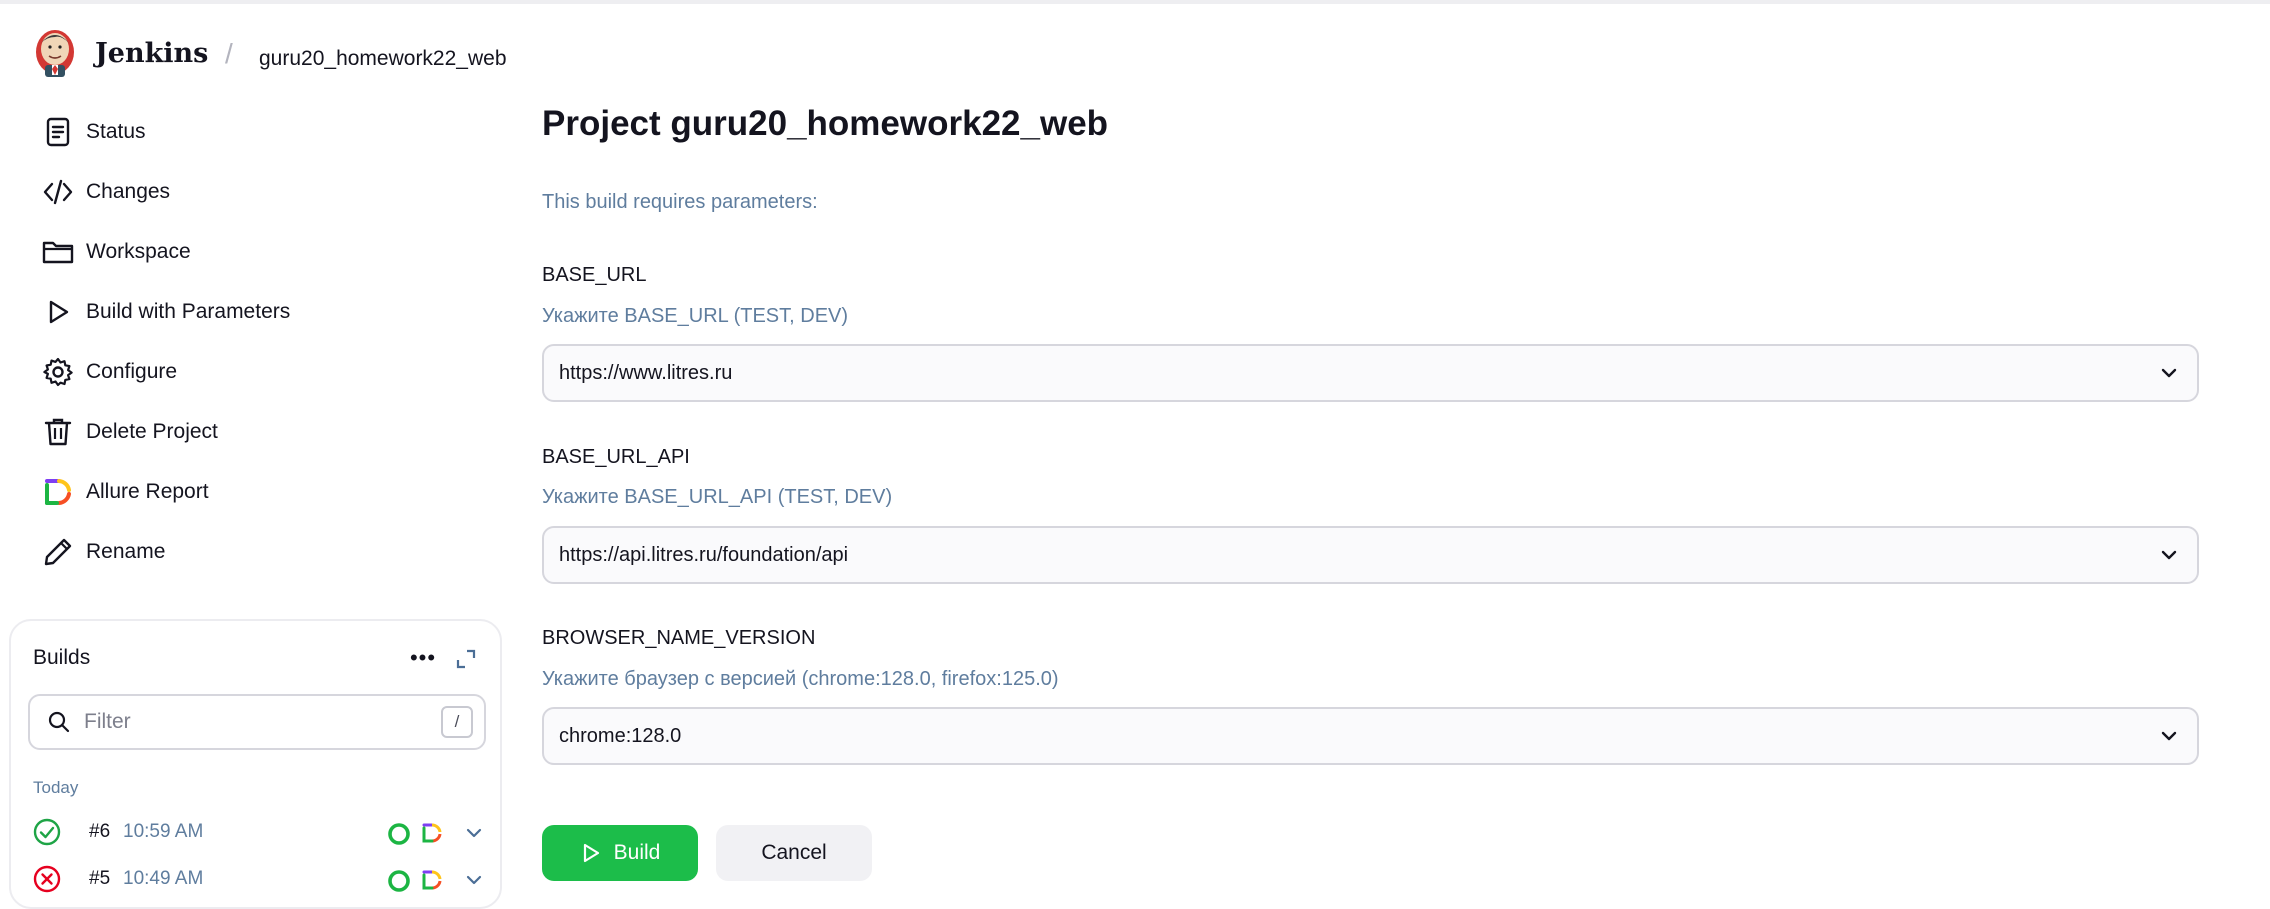 The image size is (2270, 909). I want to click on parameter-name: BROWSER_NAME_VERSION, so click(679, 638).